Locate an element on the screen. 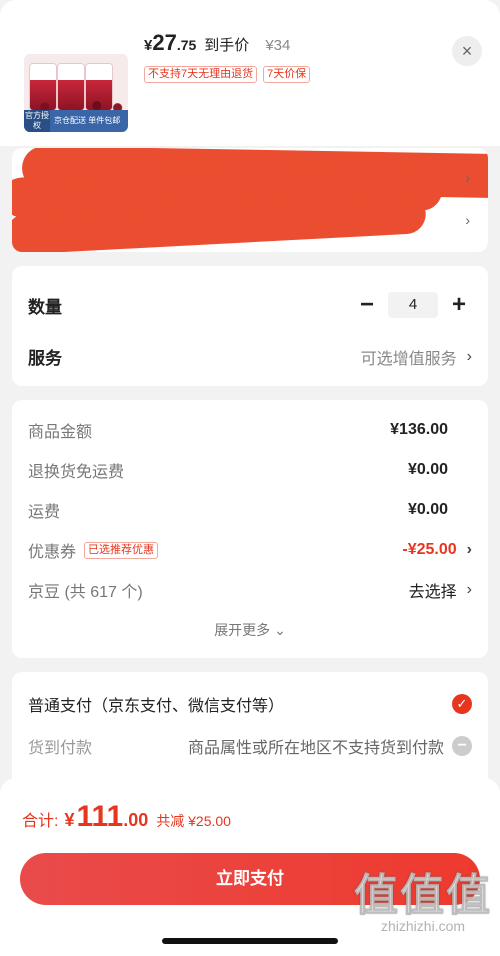  cod-label: 货到付款 is located at coordinates (60, 748).